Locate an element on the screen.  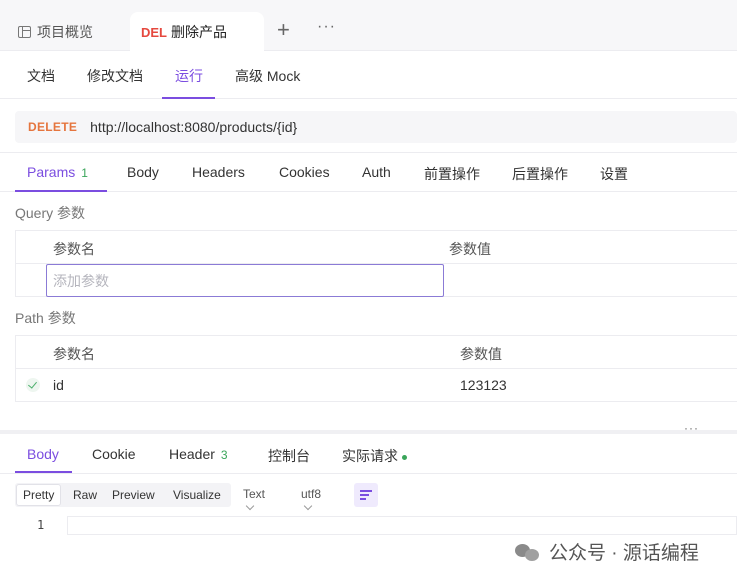
tab-post-script: 后置操作 is located at coordinates (540, 174).